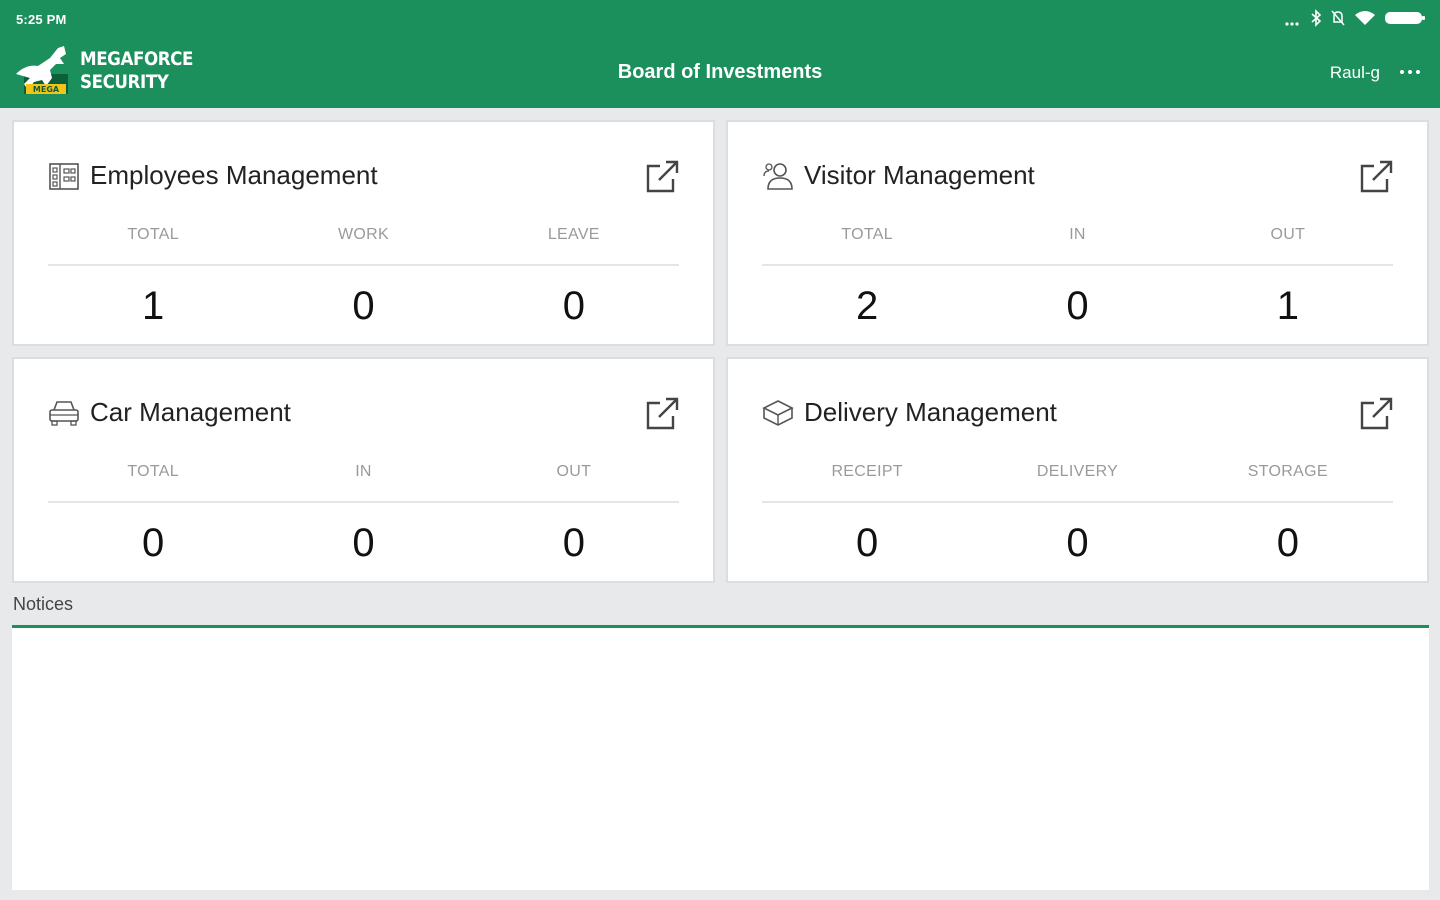  I want to click on column-label: LEAVE, so click(573, 234).